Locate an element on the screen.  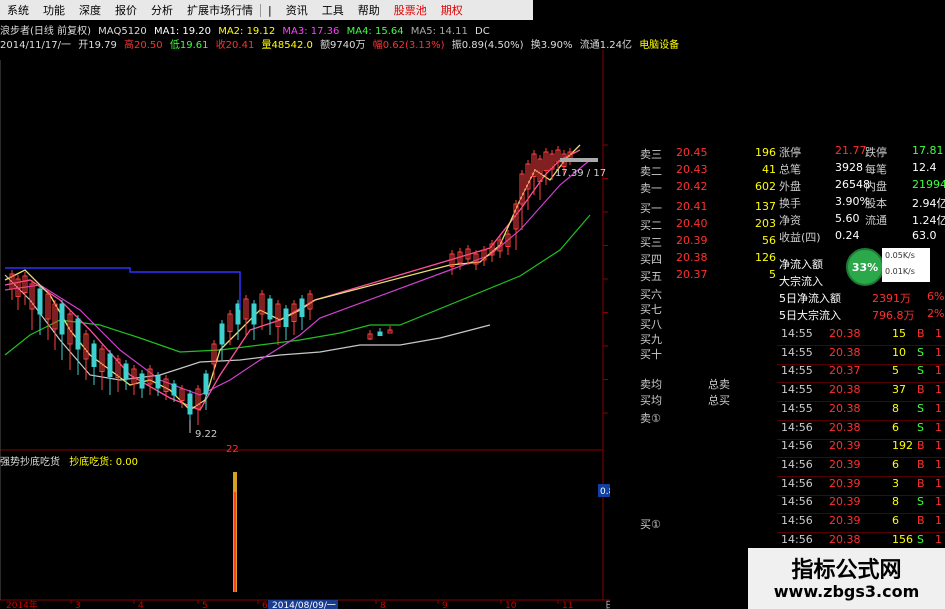
menu-item: 工具 is located at coordinates (333, 10).